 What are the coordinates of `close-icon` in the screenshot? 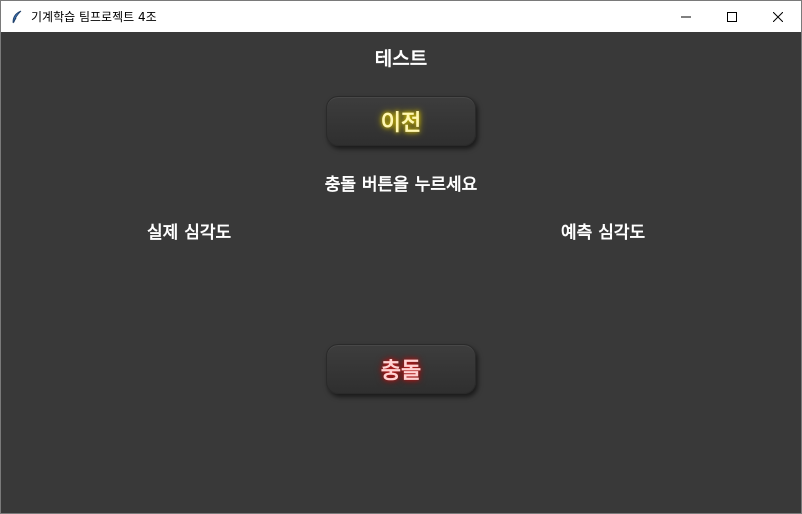 It's located at (778, 16).